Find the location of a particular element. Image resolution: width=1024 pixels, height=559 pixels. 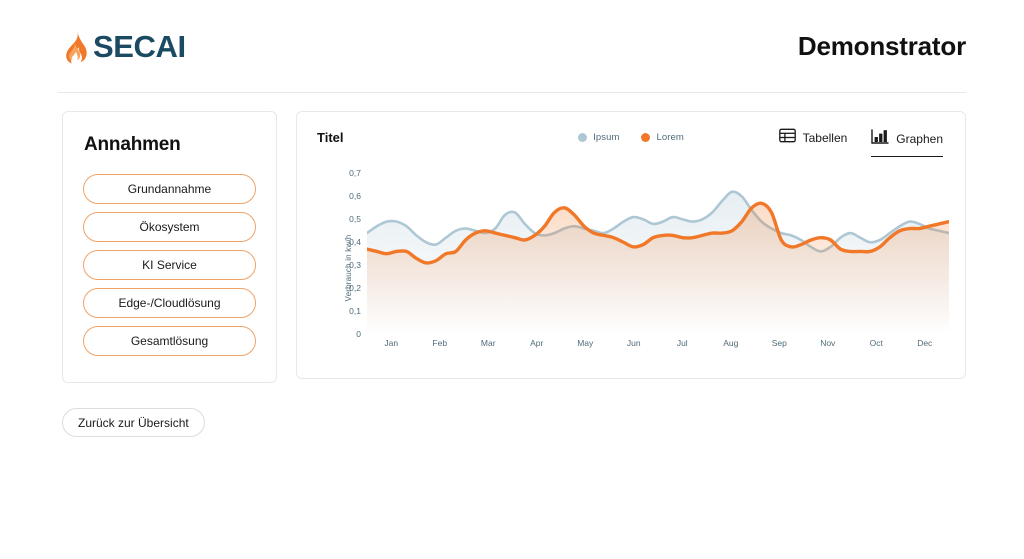

tab-tabellen: Tabellen is located at coordinates (813, 142).